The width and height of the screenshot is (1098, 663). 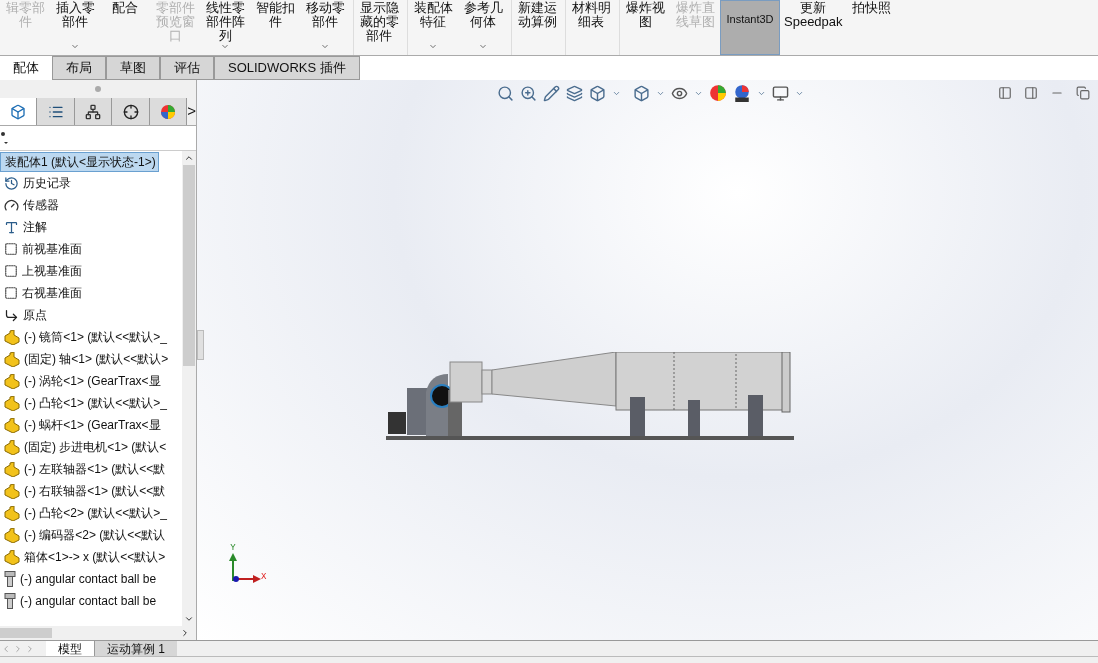 I want to click on grip-icon, so click(x=98, y=89).